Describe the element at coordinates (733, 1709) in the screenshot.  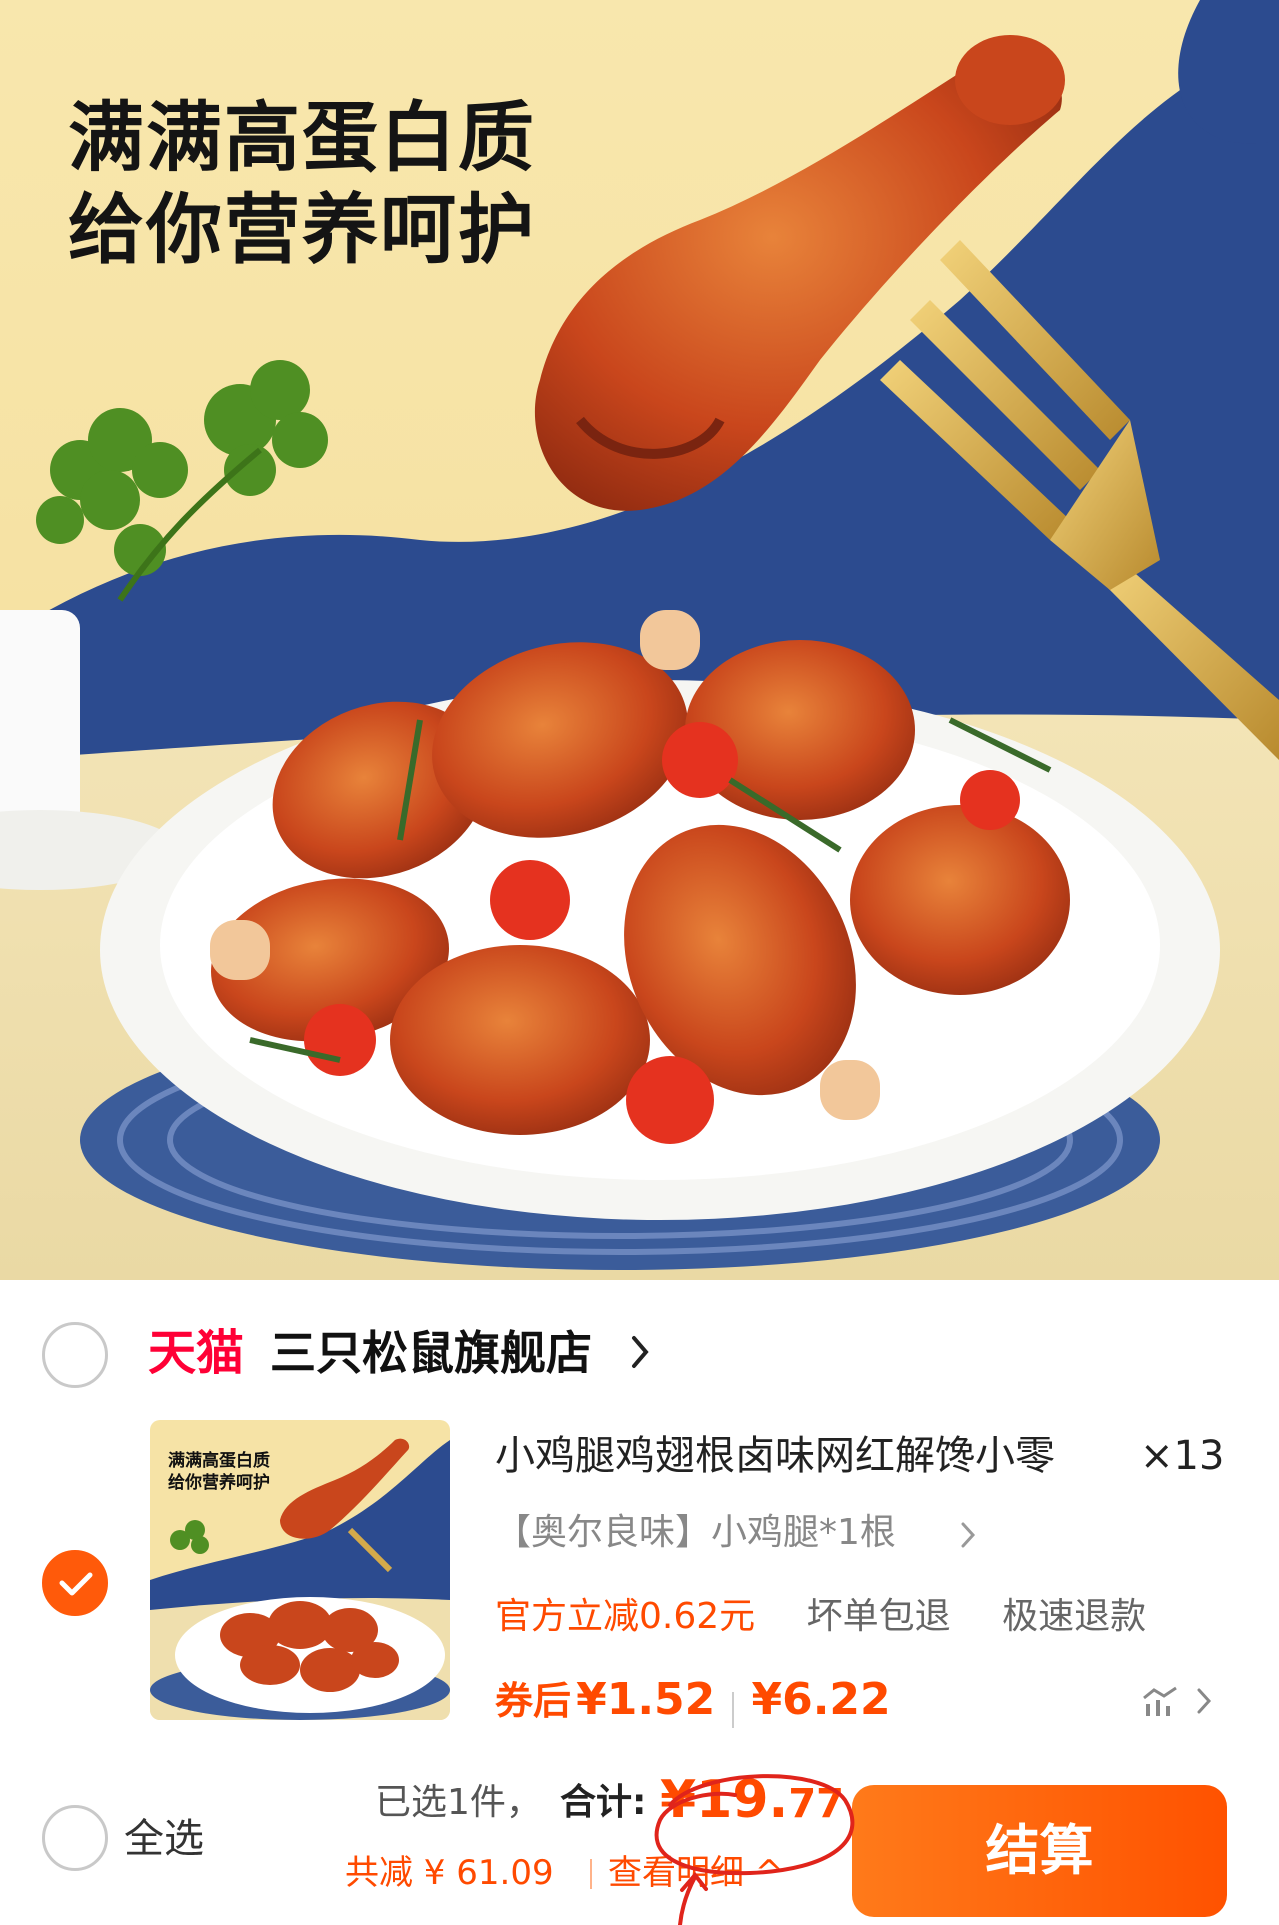
I see `price-divider` at that location.